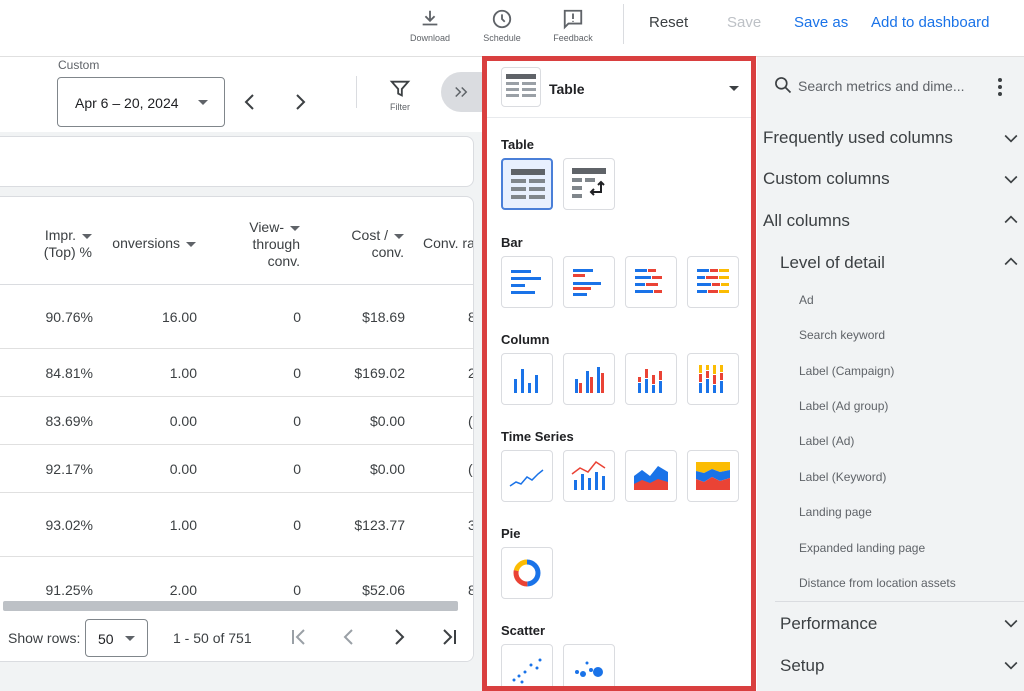  What do you see at coordinates (619, 89) in the screenshot?
I see `chart-type-dropdown: Table` at bounding box center [619, 89].